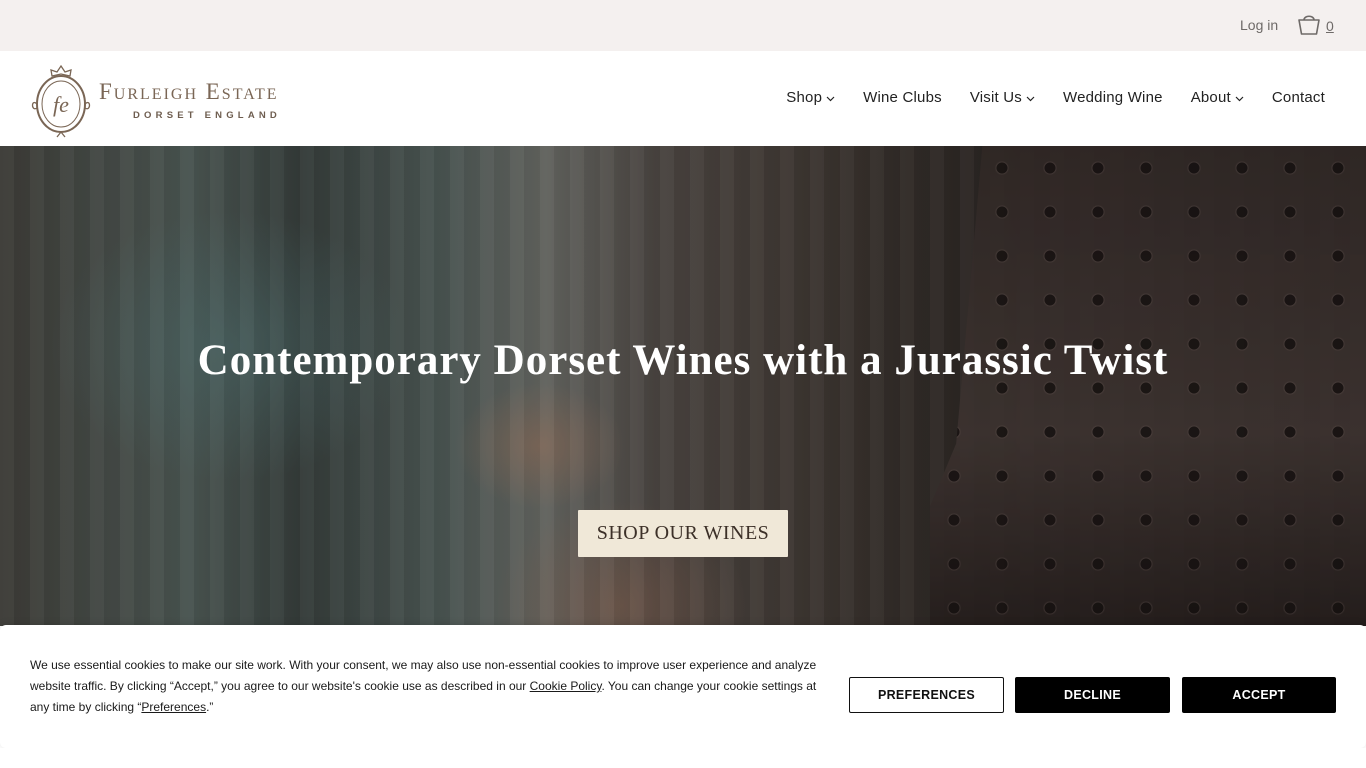 This screenshot has height=768, width=1366. Describe the element at coordinates (1309, 25) in the screenshot. I see `basket-icon` at that location.